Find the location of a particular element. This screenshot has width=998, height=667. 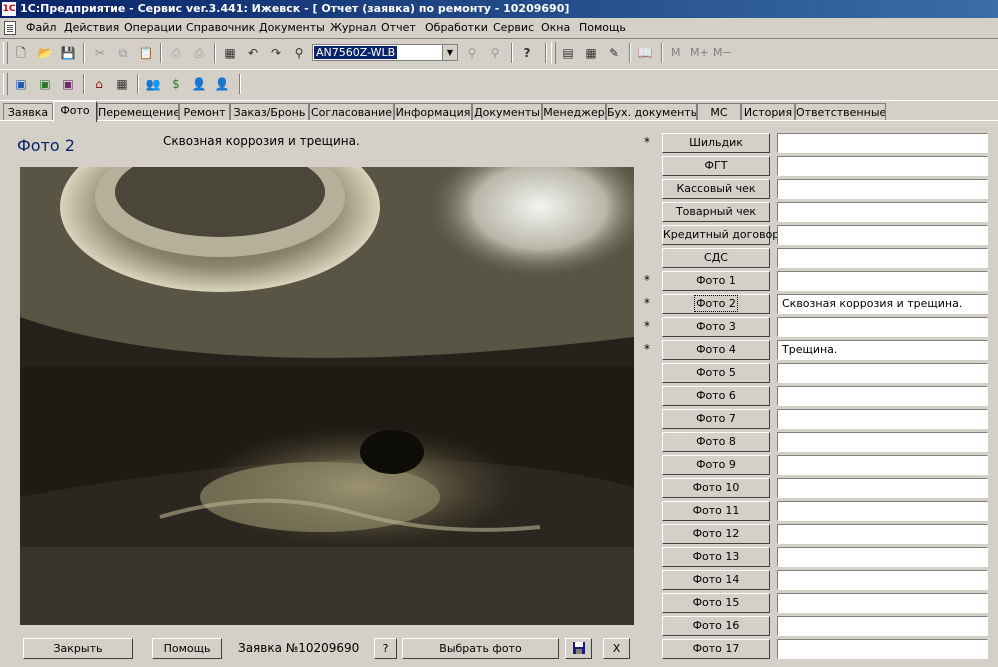

attachment-button: Шильдик is located at coordinates (716, 143).